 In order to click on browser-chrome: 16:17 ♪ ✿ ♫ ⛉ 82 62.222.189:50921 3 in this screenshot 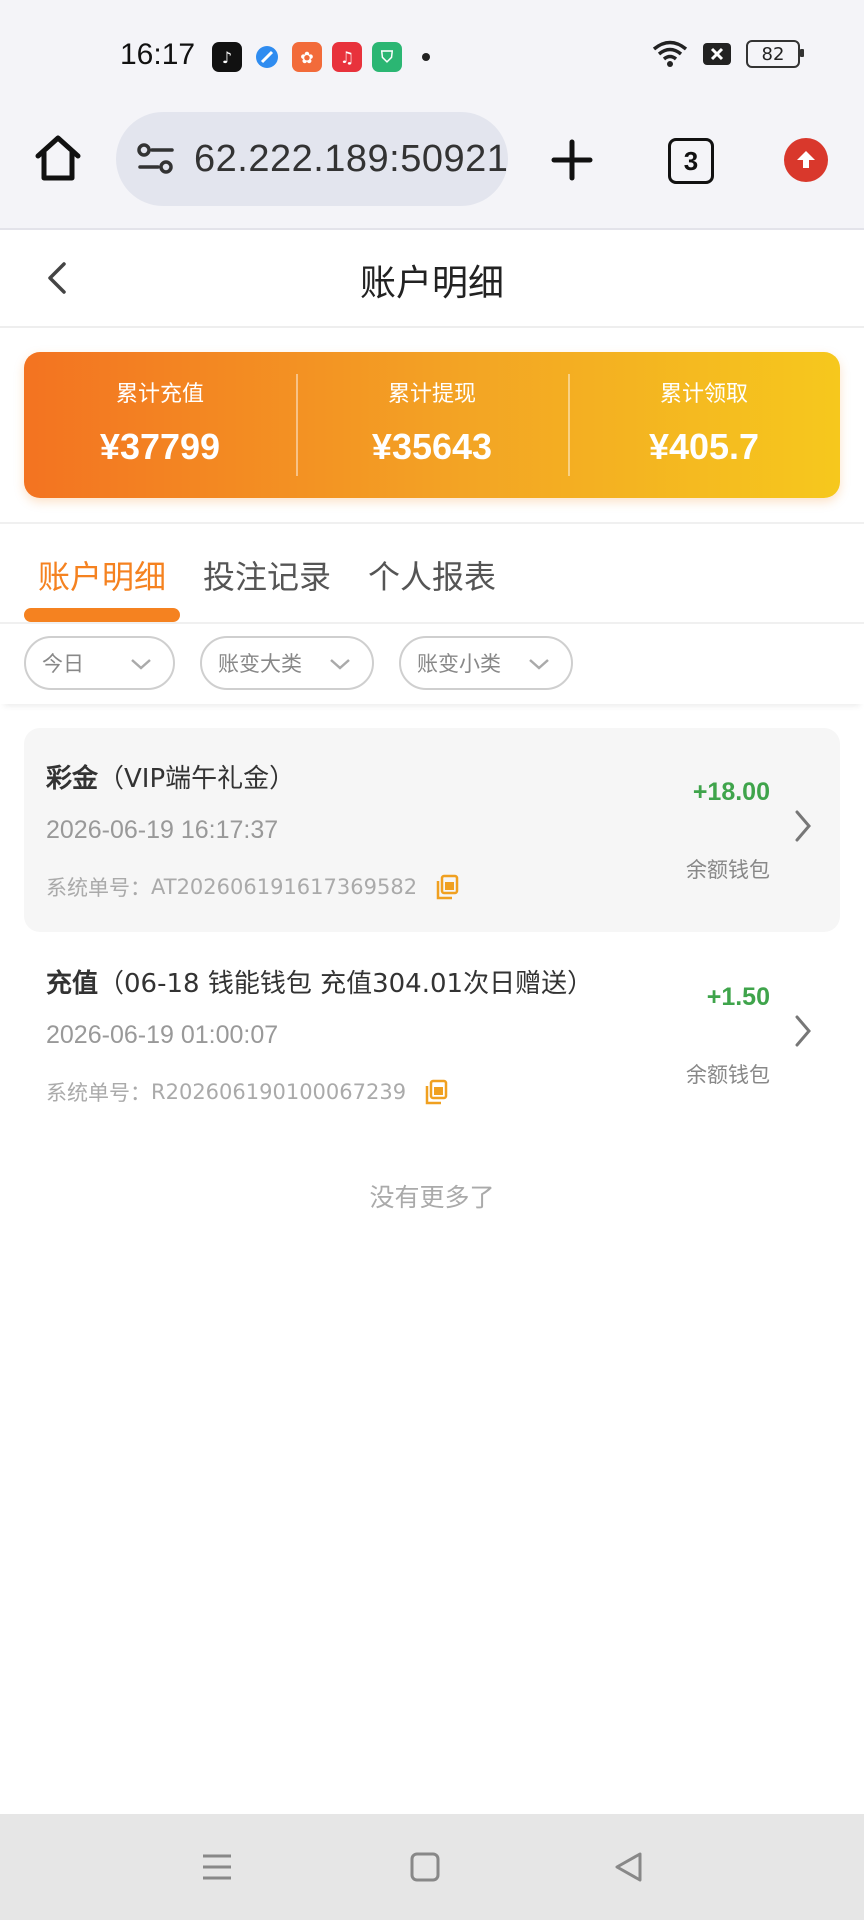, I will do `click(432, 115)`.